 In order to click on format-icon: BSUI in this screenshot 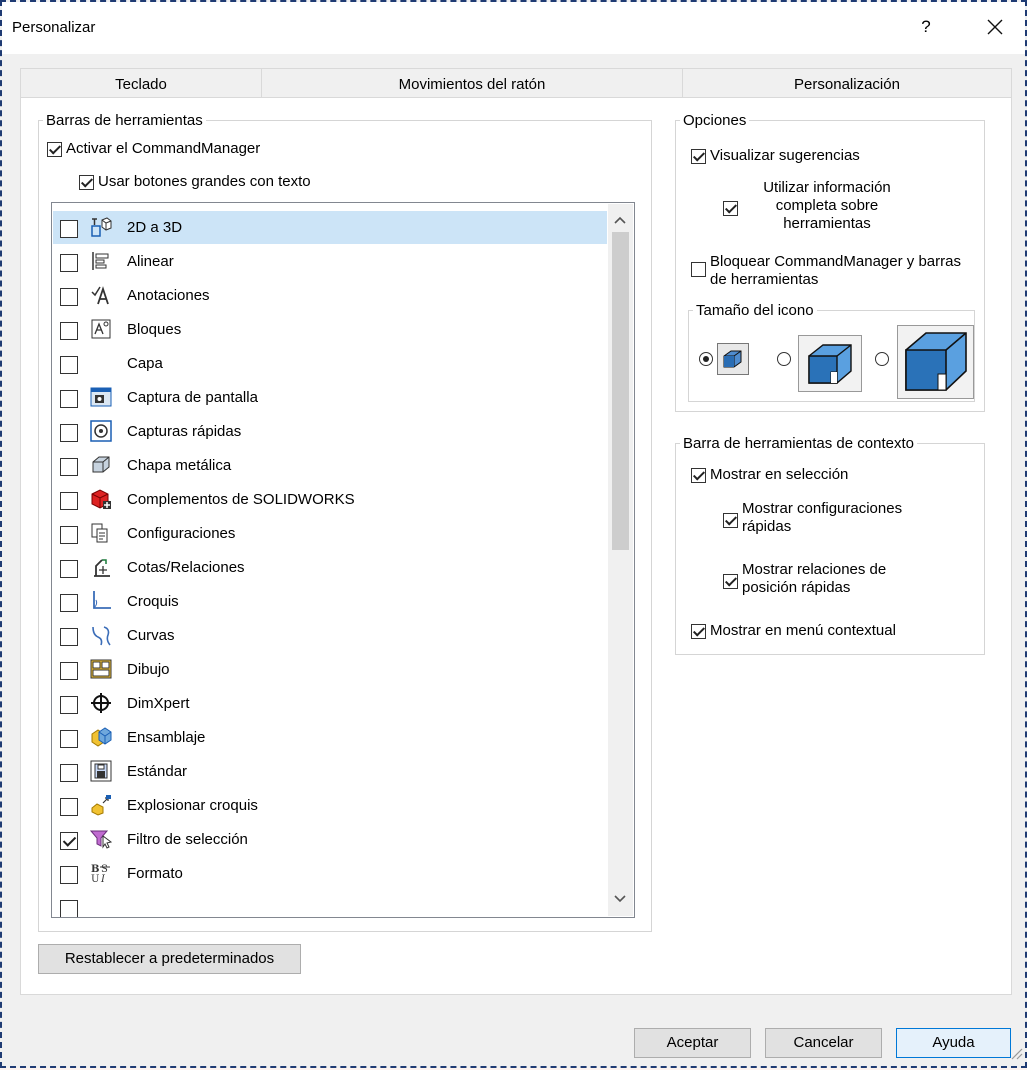, I will do `click(101, 873)`.